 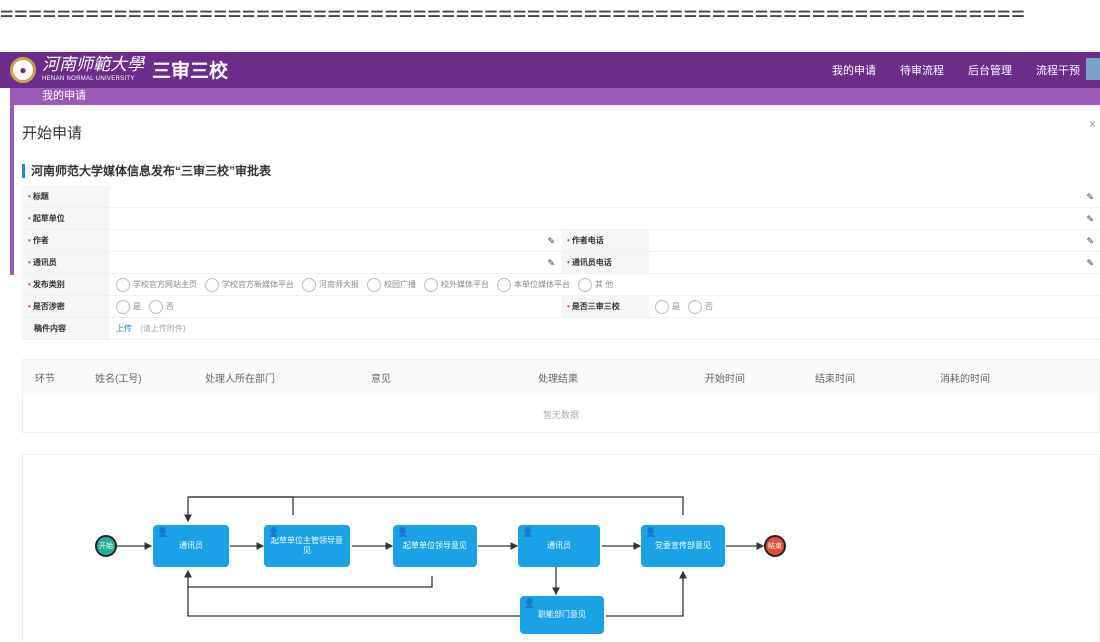 I want to click on three-review-no-radio: 否, so click(x=700, y=307).